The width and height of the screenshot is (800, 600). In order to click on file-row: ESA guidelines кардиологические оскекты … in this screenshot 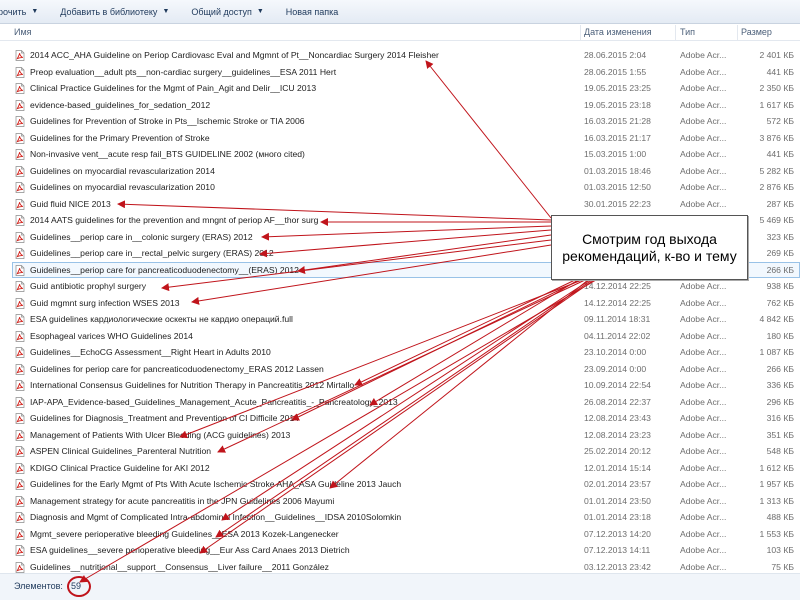, I will do `click(400, 319)`.